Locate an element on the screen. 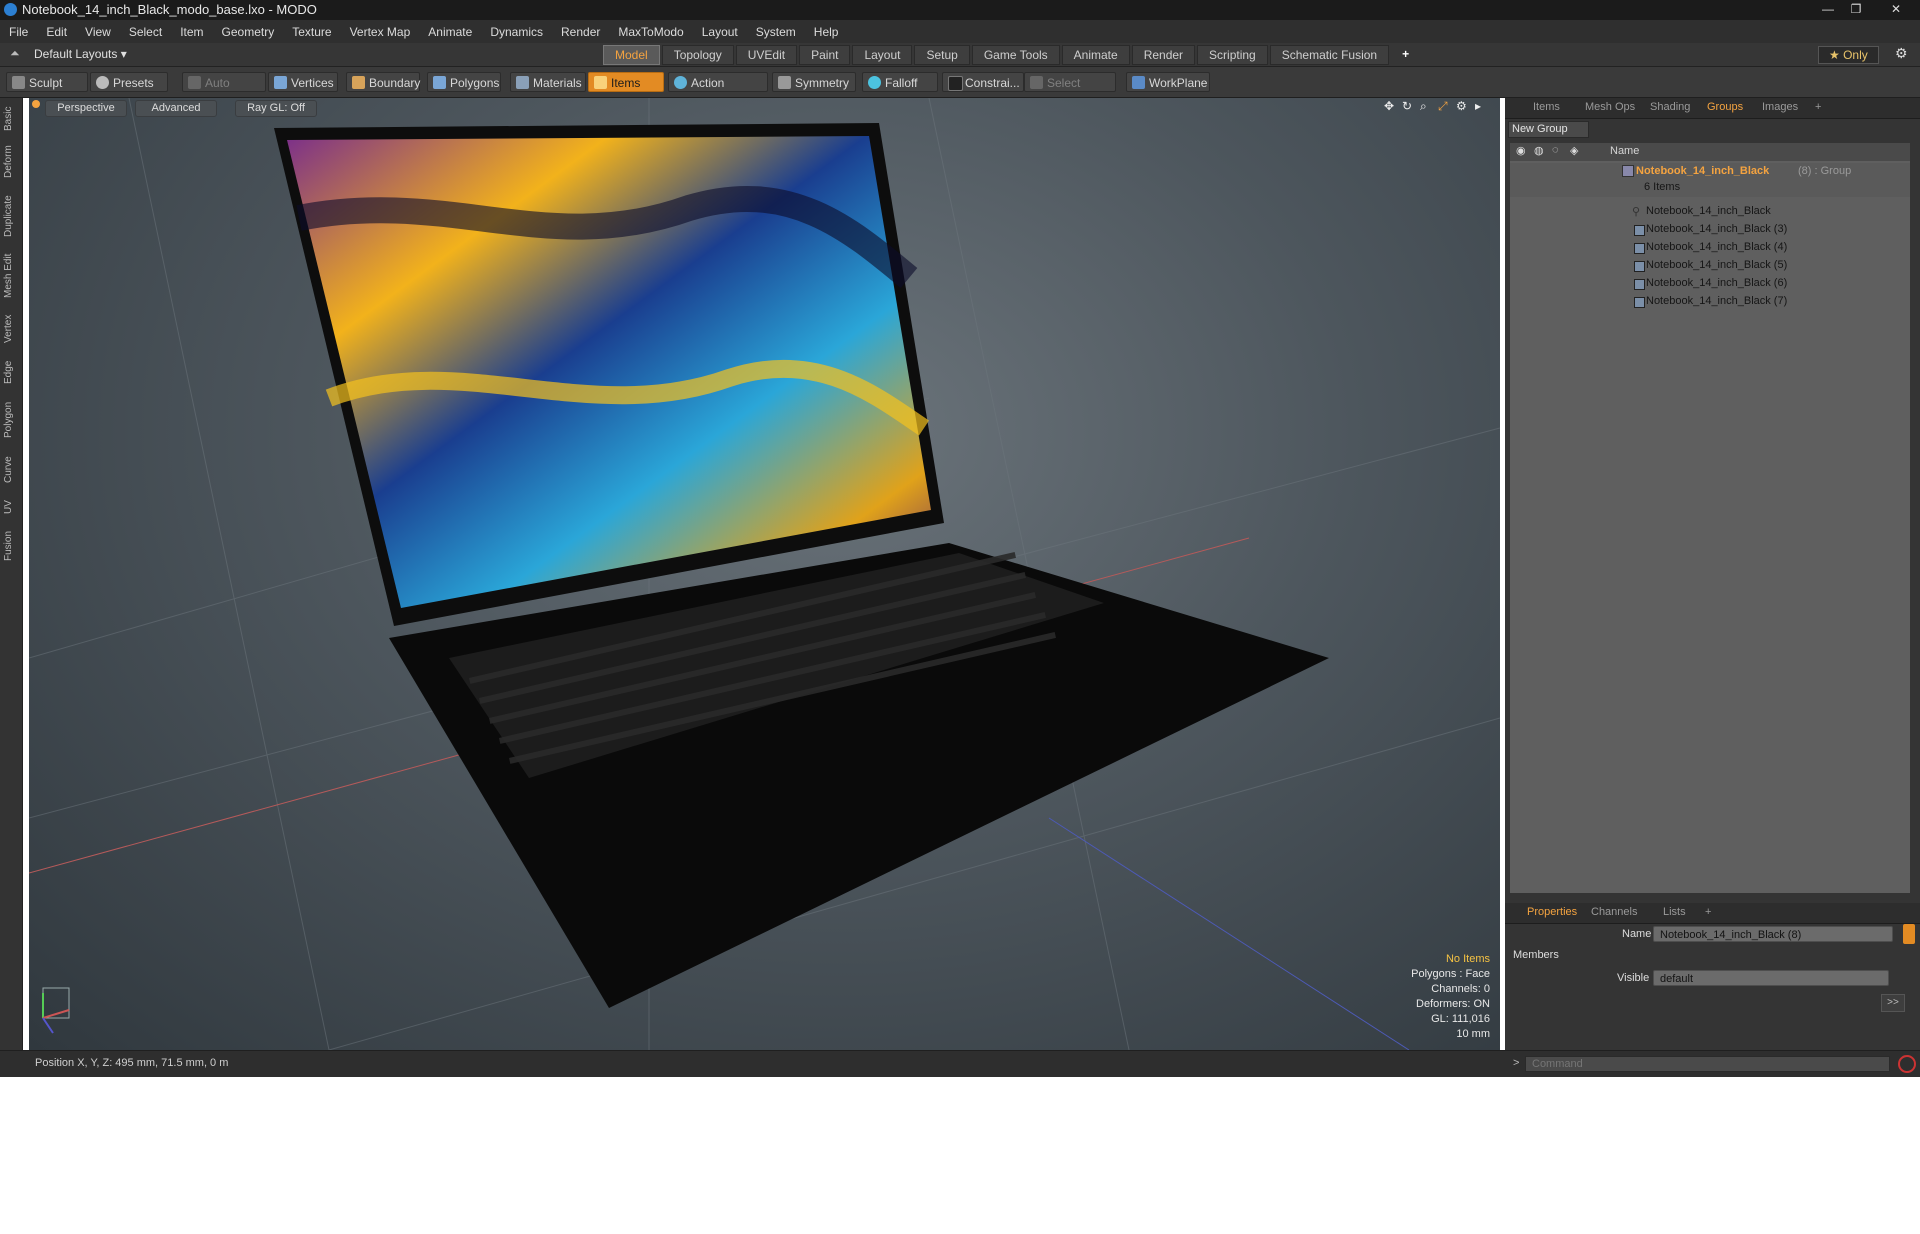  name-field: Notebook_14_inch_Black (8) is located at coordinates (1773, 934).